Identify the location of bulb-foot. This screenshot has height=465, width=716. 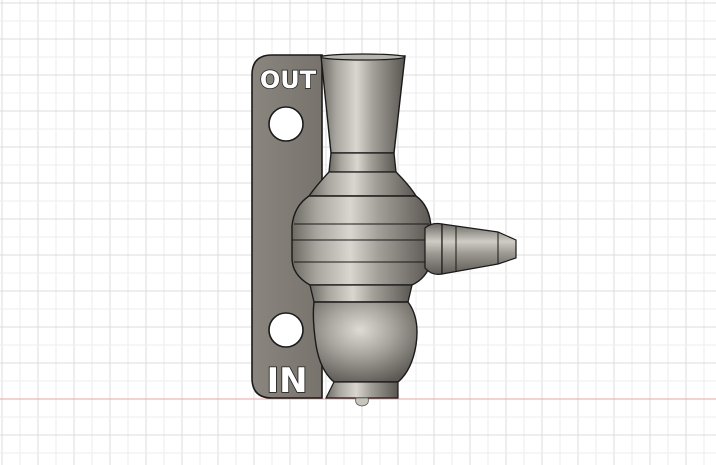
(362, 390).